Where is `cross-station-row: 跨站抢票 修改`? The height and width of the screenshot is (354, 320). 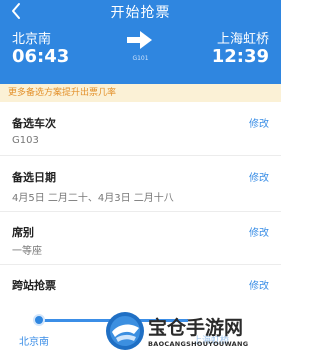
cross-station-row: 跨站抢票 修改 is located at coordinates (140, 282).